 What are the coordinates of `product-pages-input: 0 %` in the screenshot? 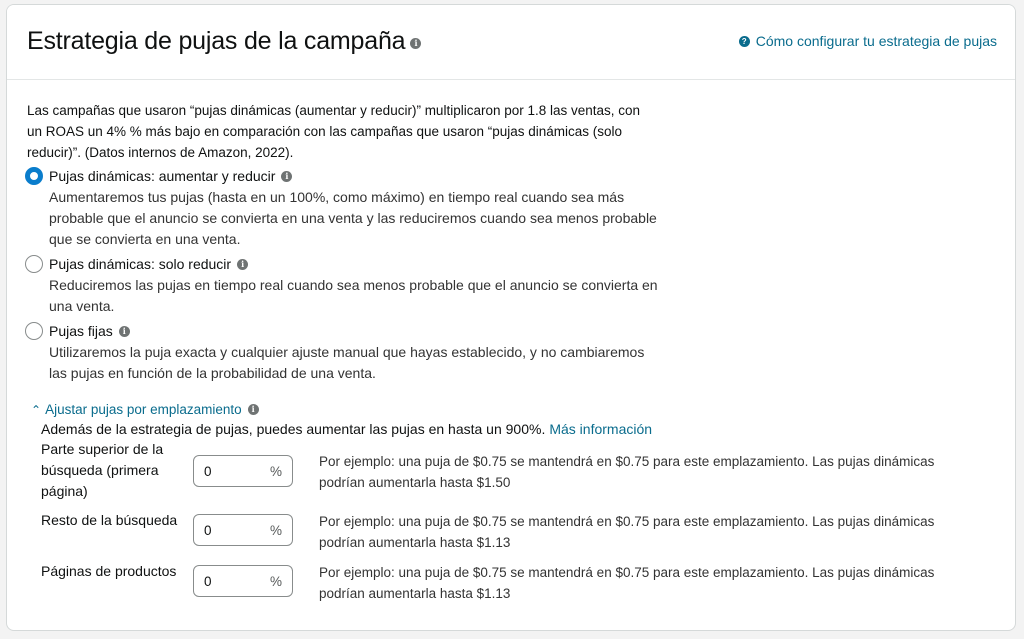 It's located at (243, 581).